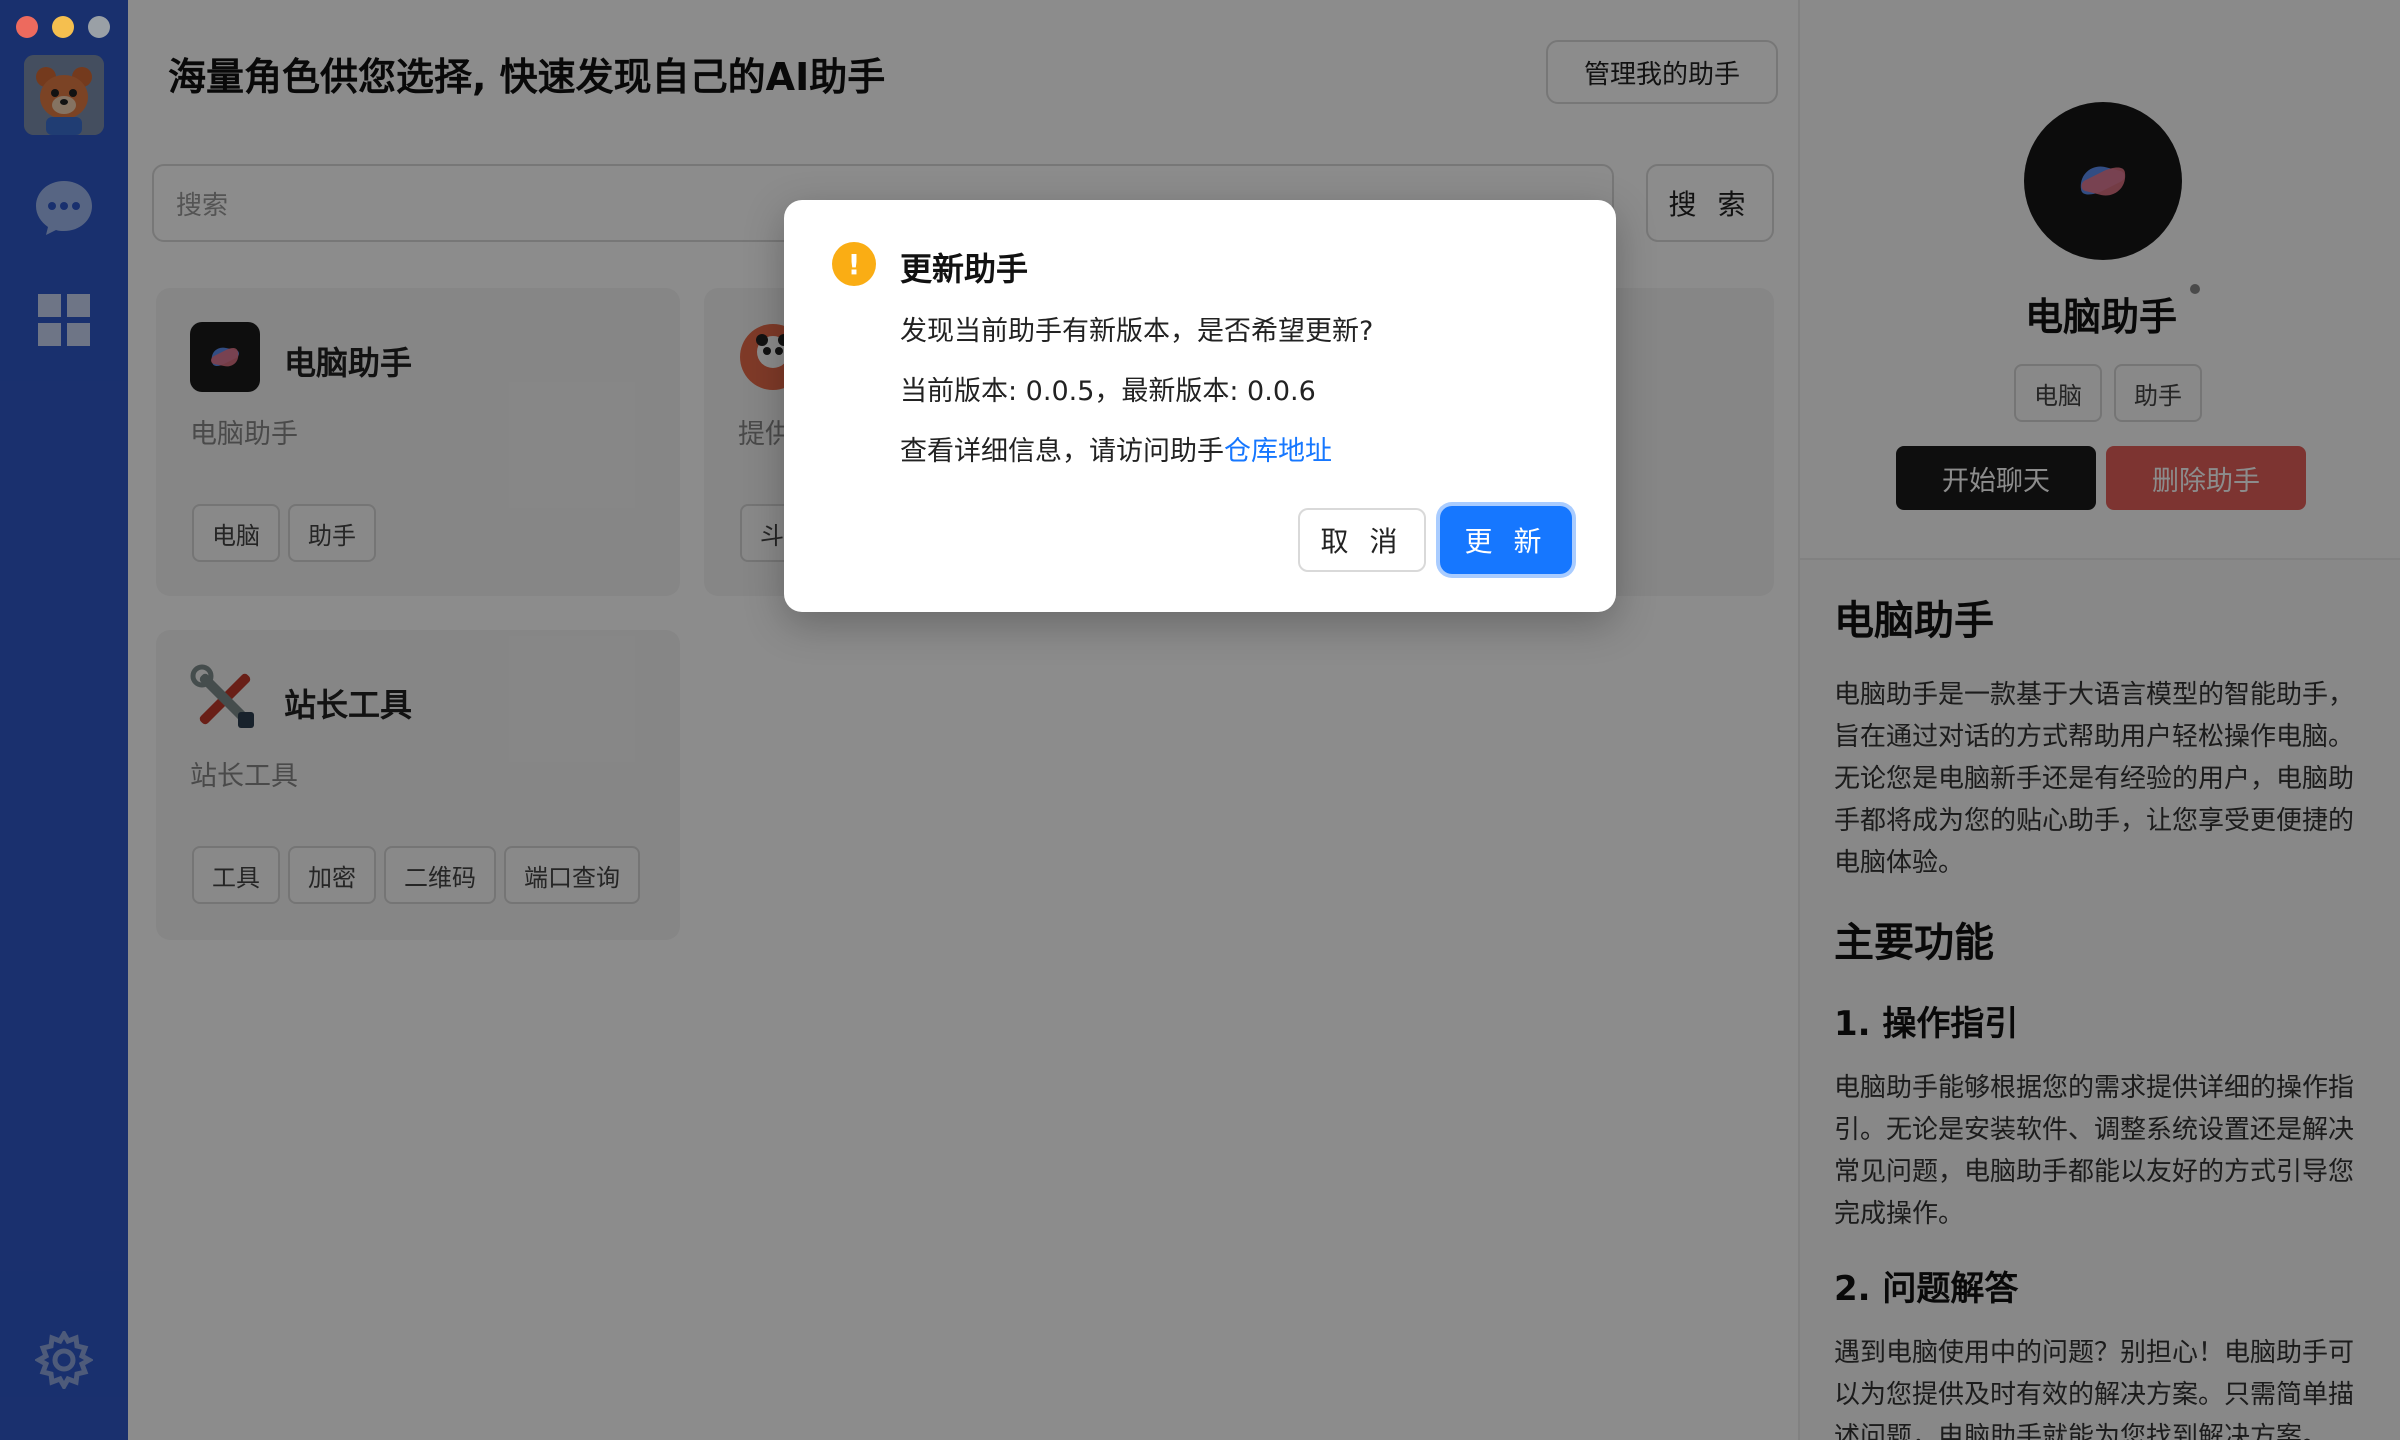  What do you see at coordinates (1506, 540) in the screenshot?
I see `update-button: 更 新` at bounding box center [1506, 540].